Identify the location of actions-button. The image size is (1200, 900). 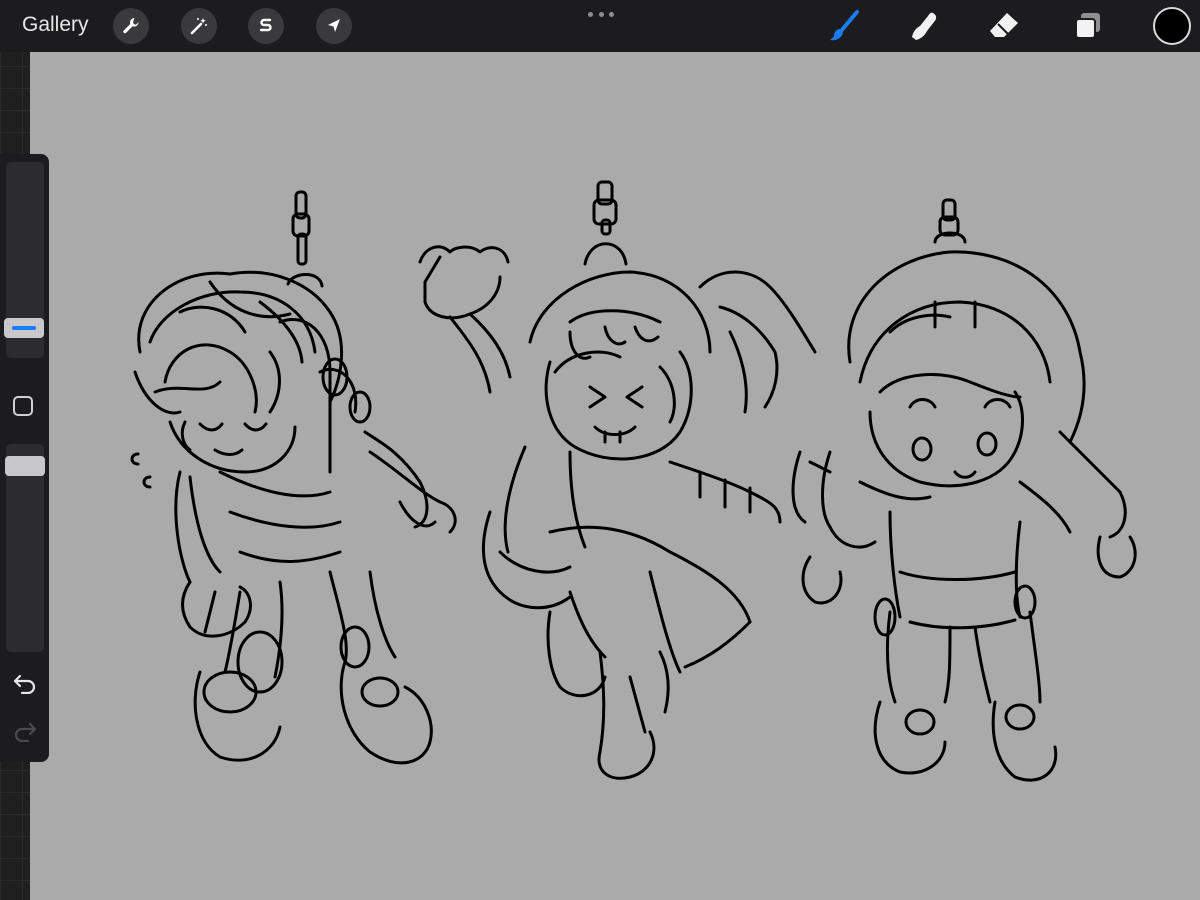
(131, 26).